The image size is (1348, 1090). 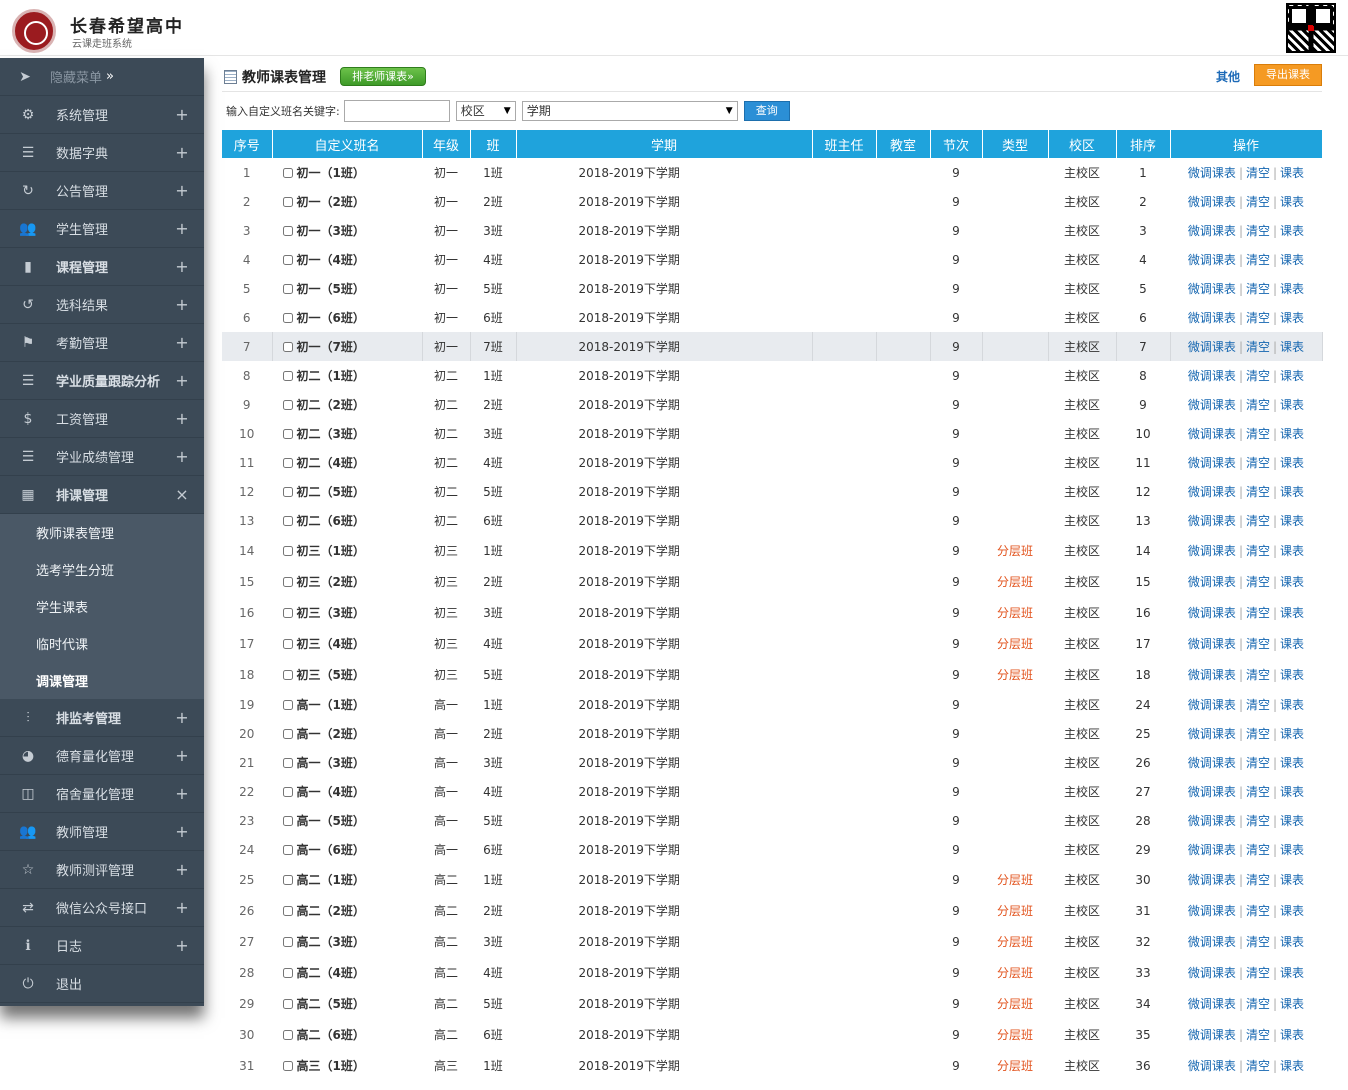 I want to click on sidebar-item: ⏻ 退出, so click(x=102, y=984).